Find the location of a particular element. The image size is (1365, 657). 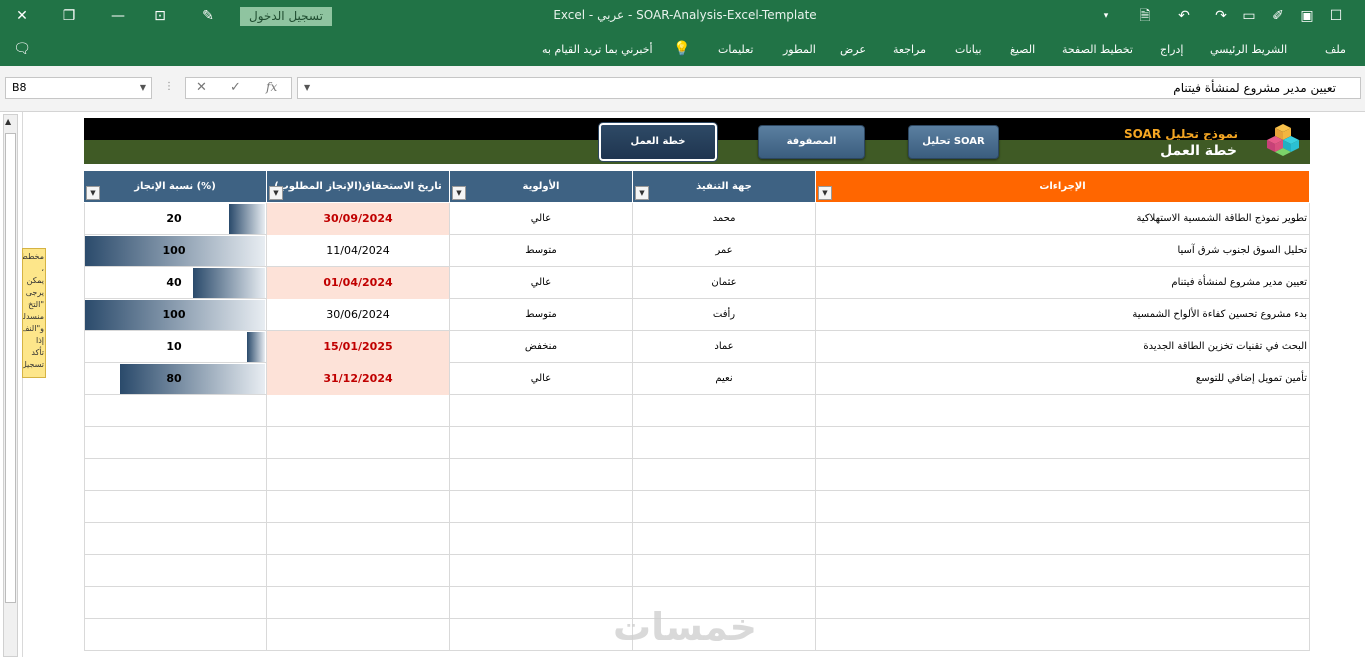

cancel-icon: ✕ is located at coordinates (201, 87).